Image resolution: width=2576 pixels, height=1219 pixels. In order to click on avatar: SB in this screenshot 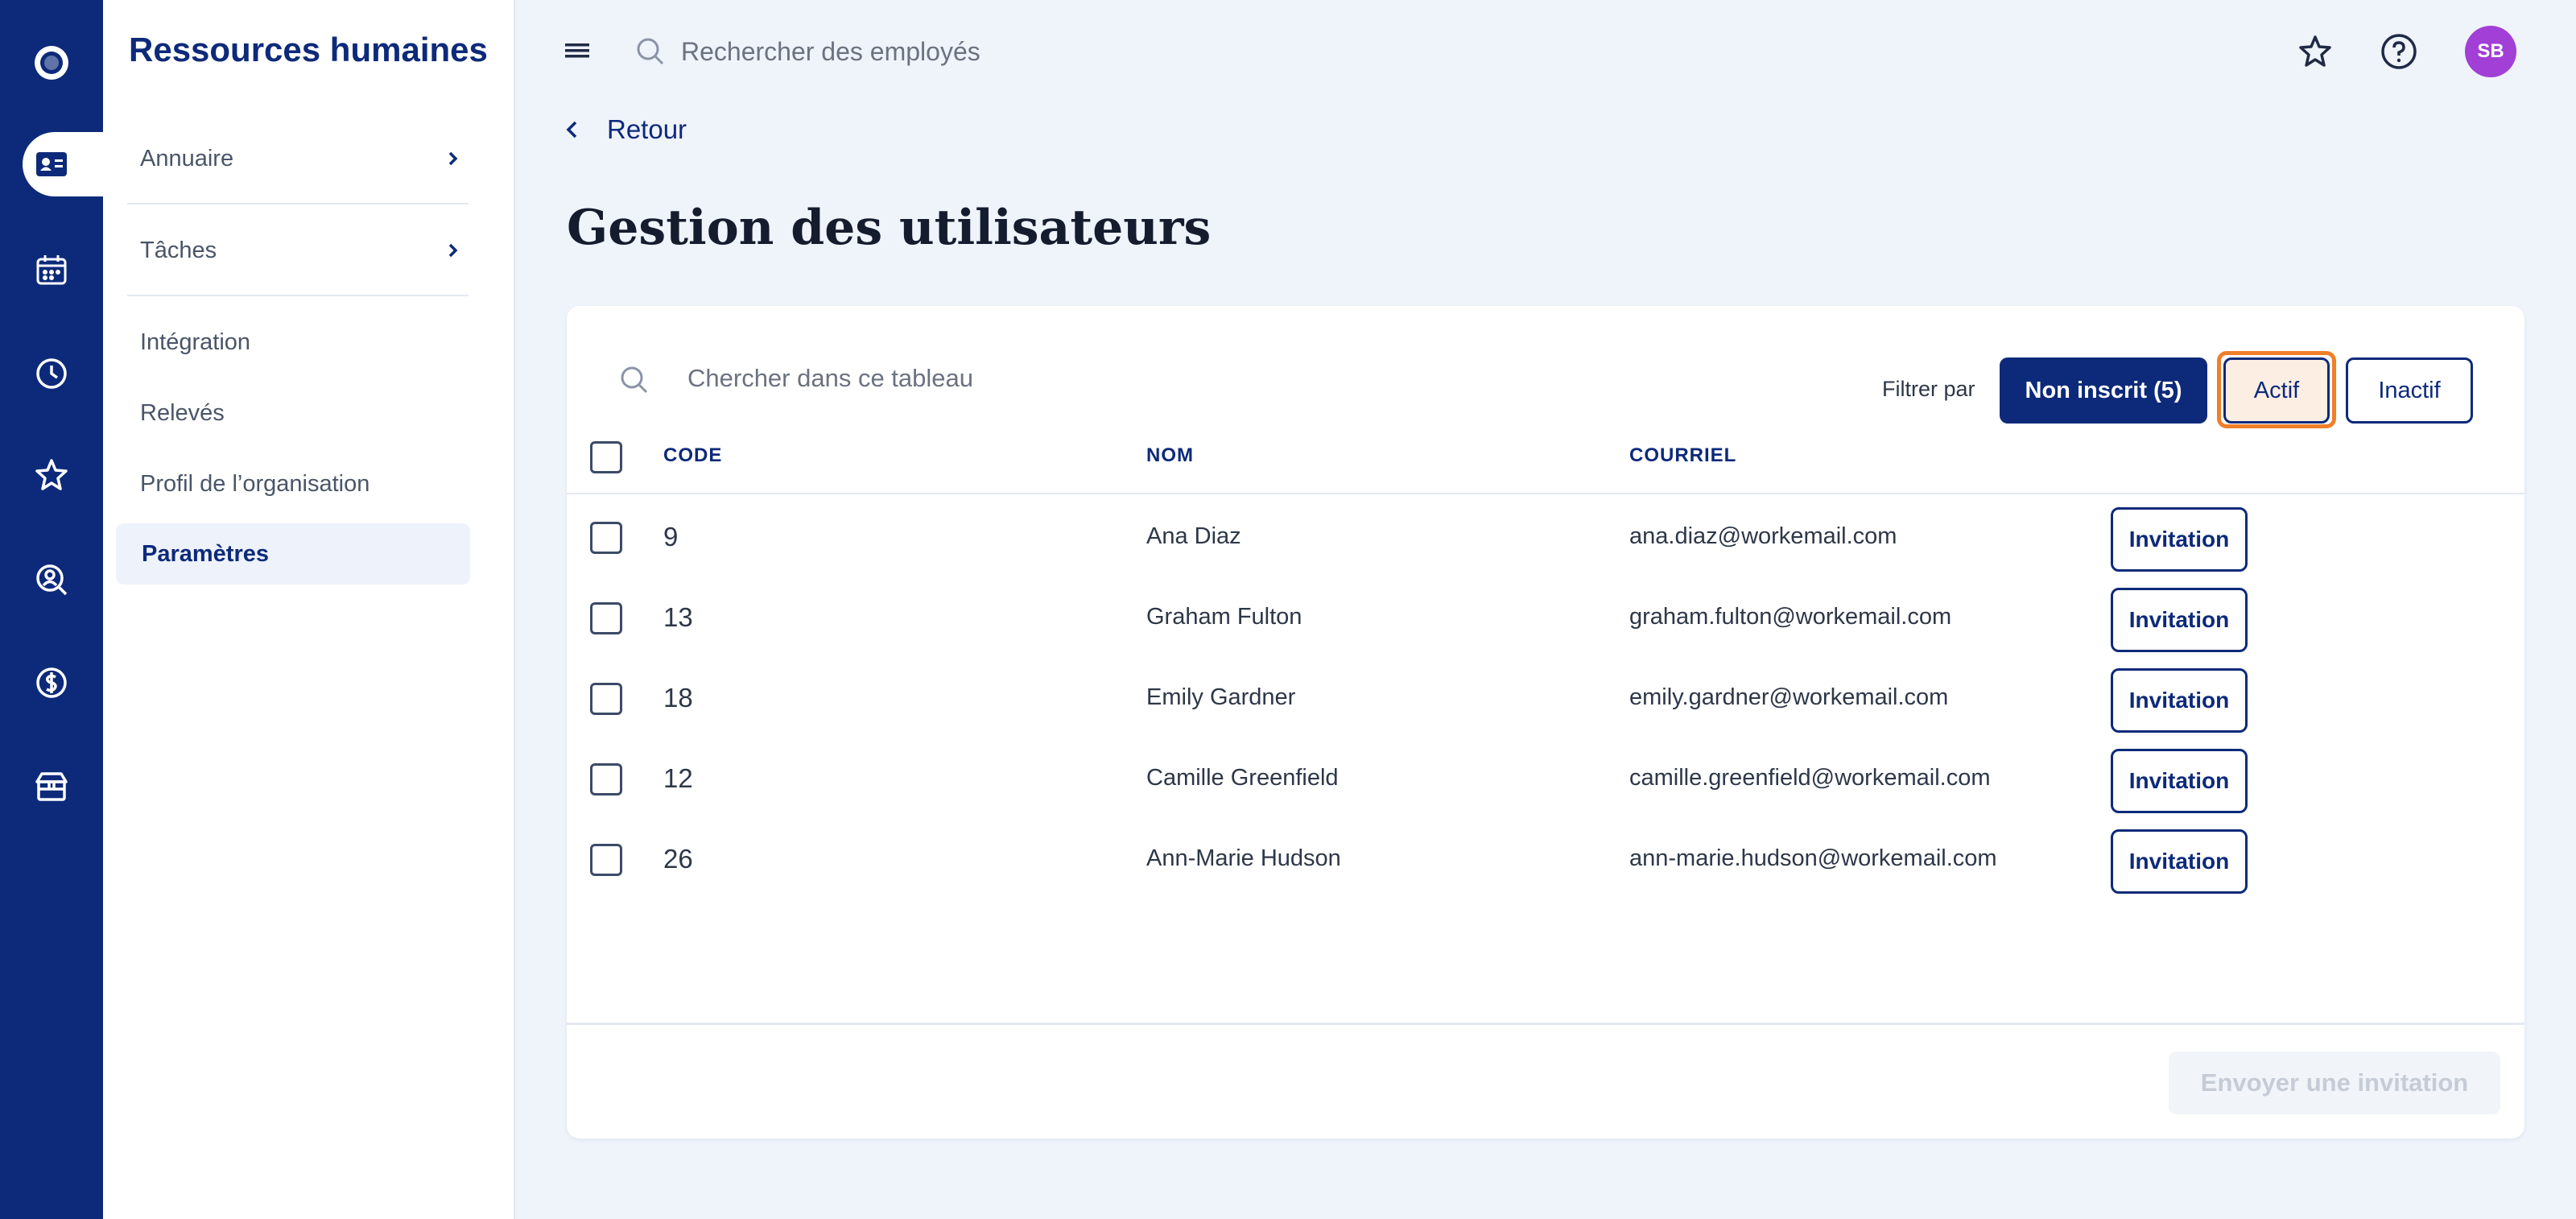, I will do `click(2490, 51)`.